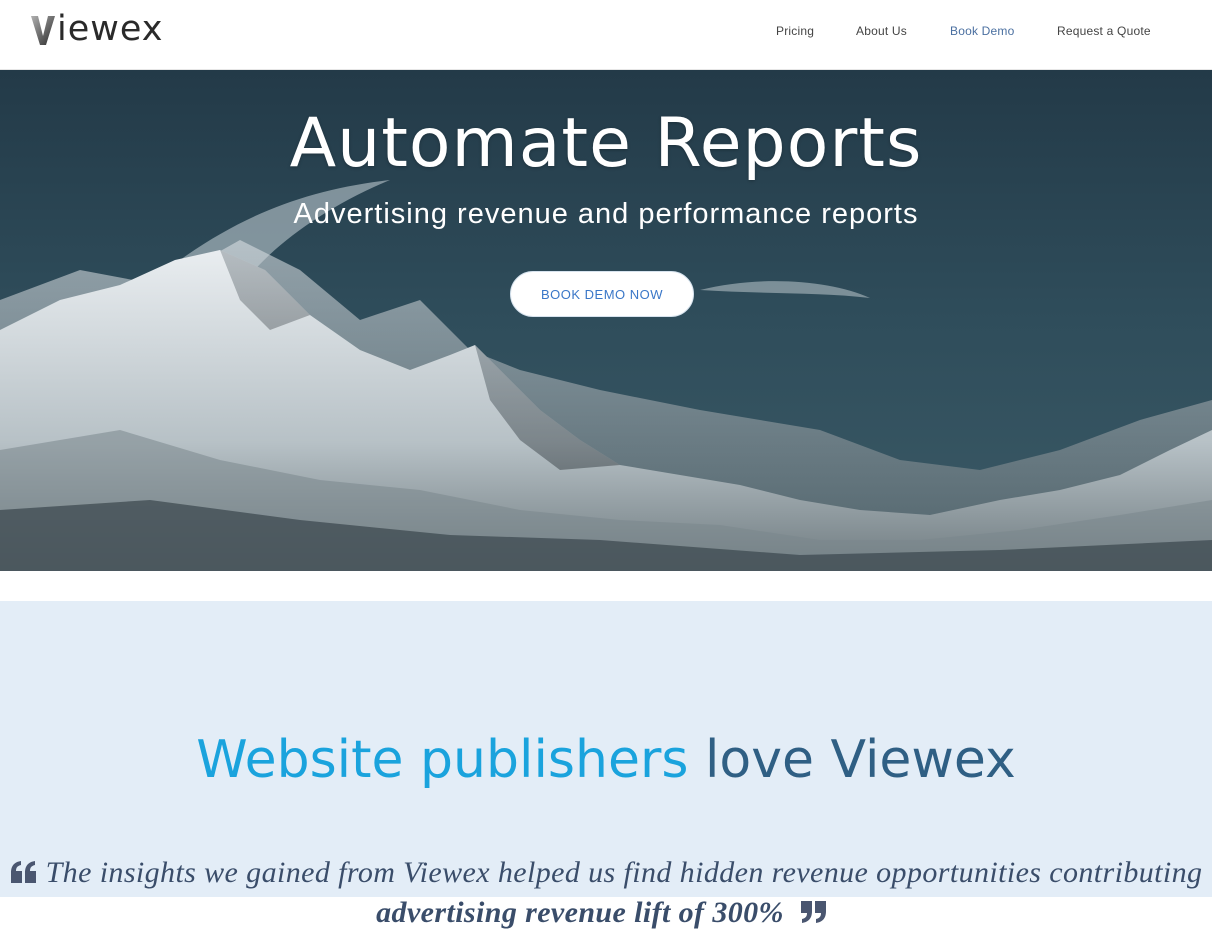 Image resolution: width=1212 pixels, height=933 pixels. Describe the element at coordinates (23, 872) in the screenshot. I see `quote-open-icon` at that location.